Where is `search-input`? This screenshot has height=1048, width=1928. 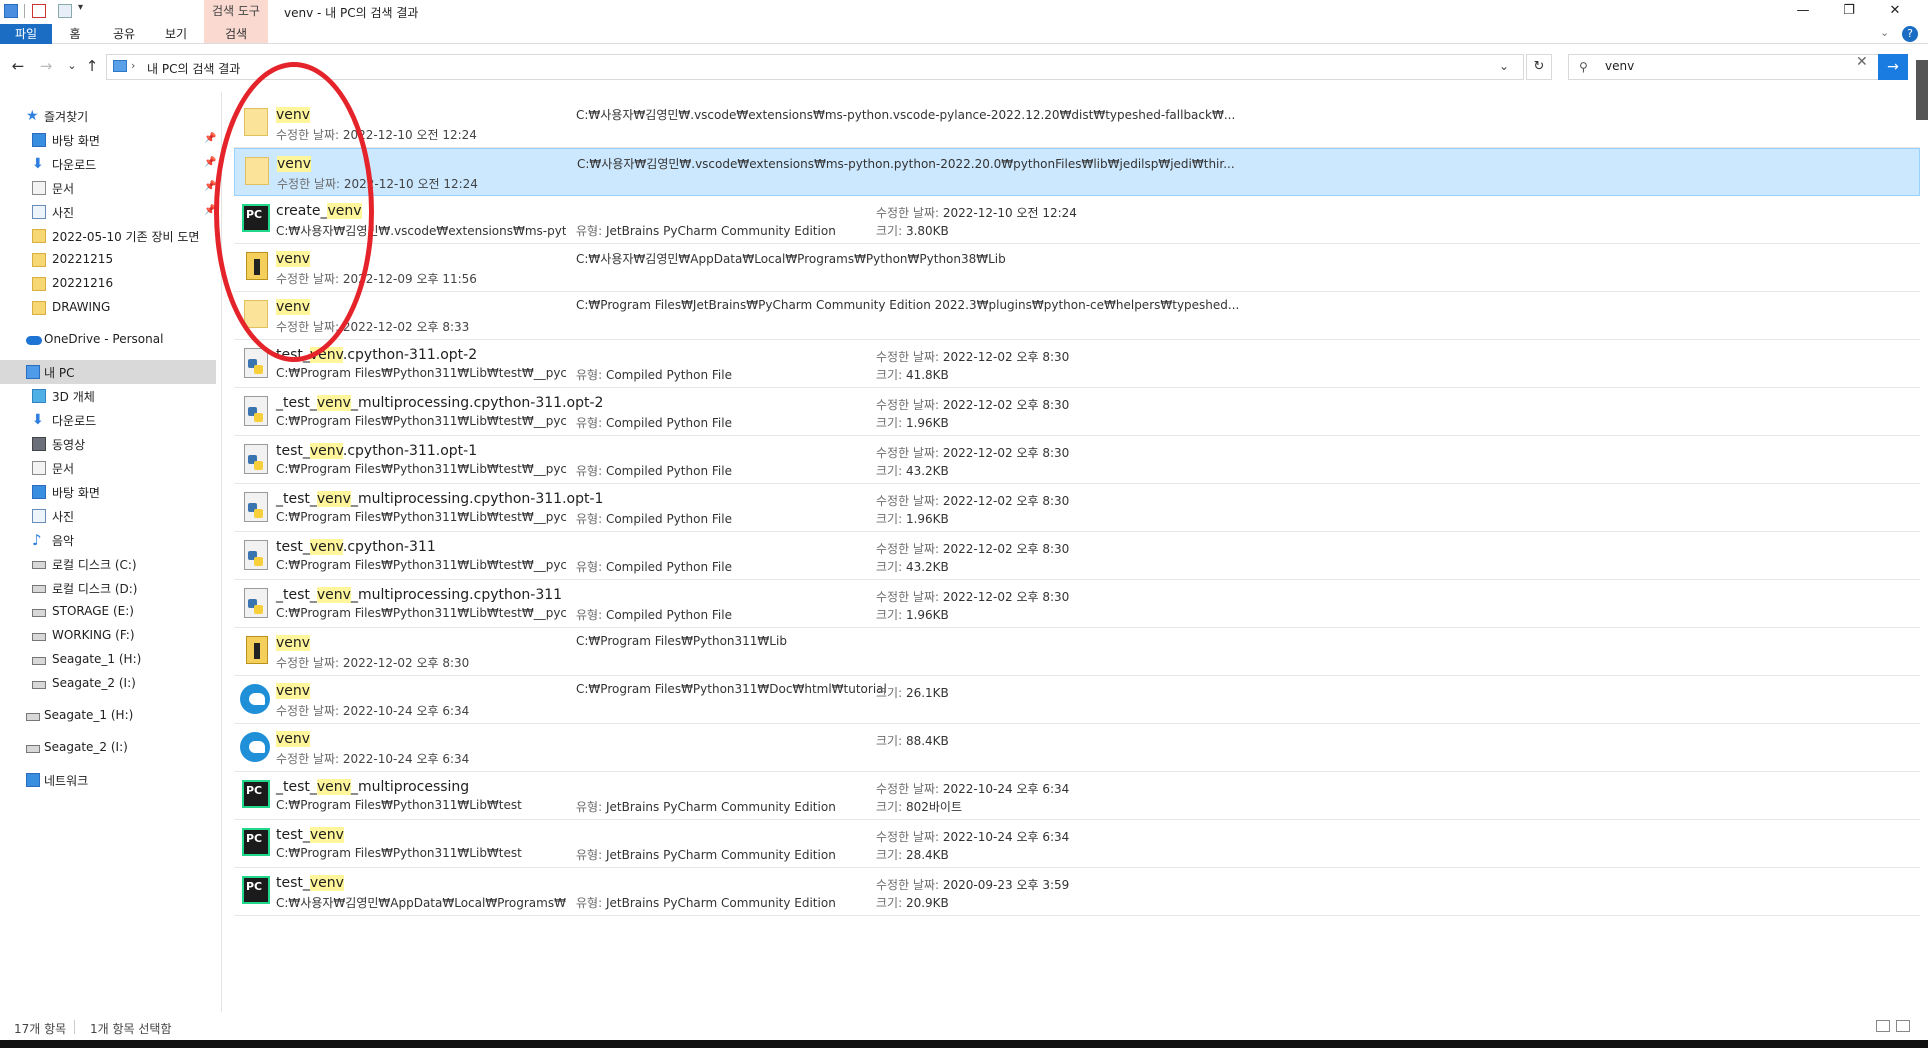
search-input is located at coordinates (1735, 66).